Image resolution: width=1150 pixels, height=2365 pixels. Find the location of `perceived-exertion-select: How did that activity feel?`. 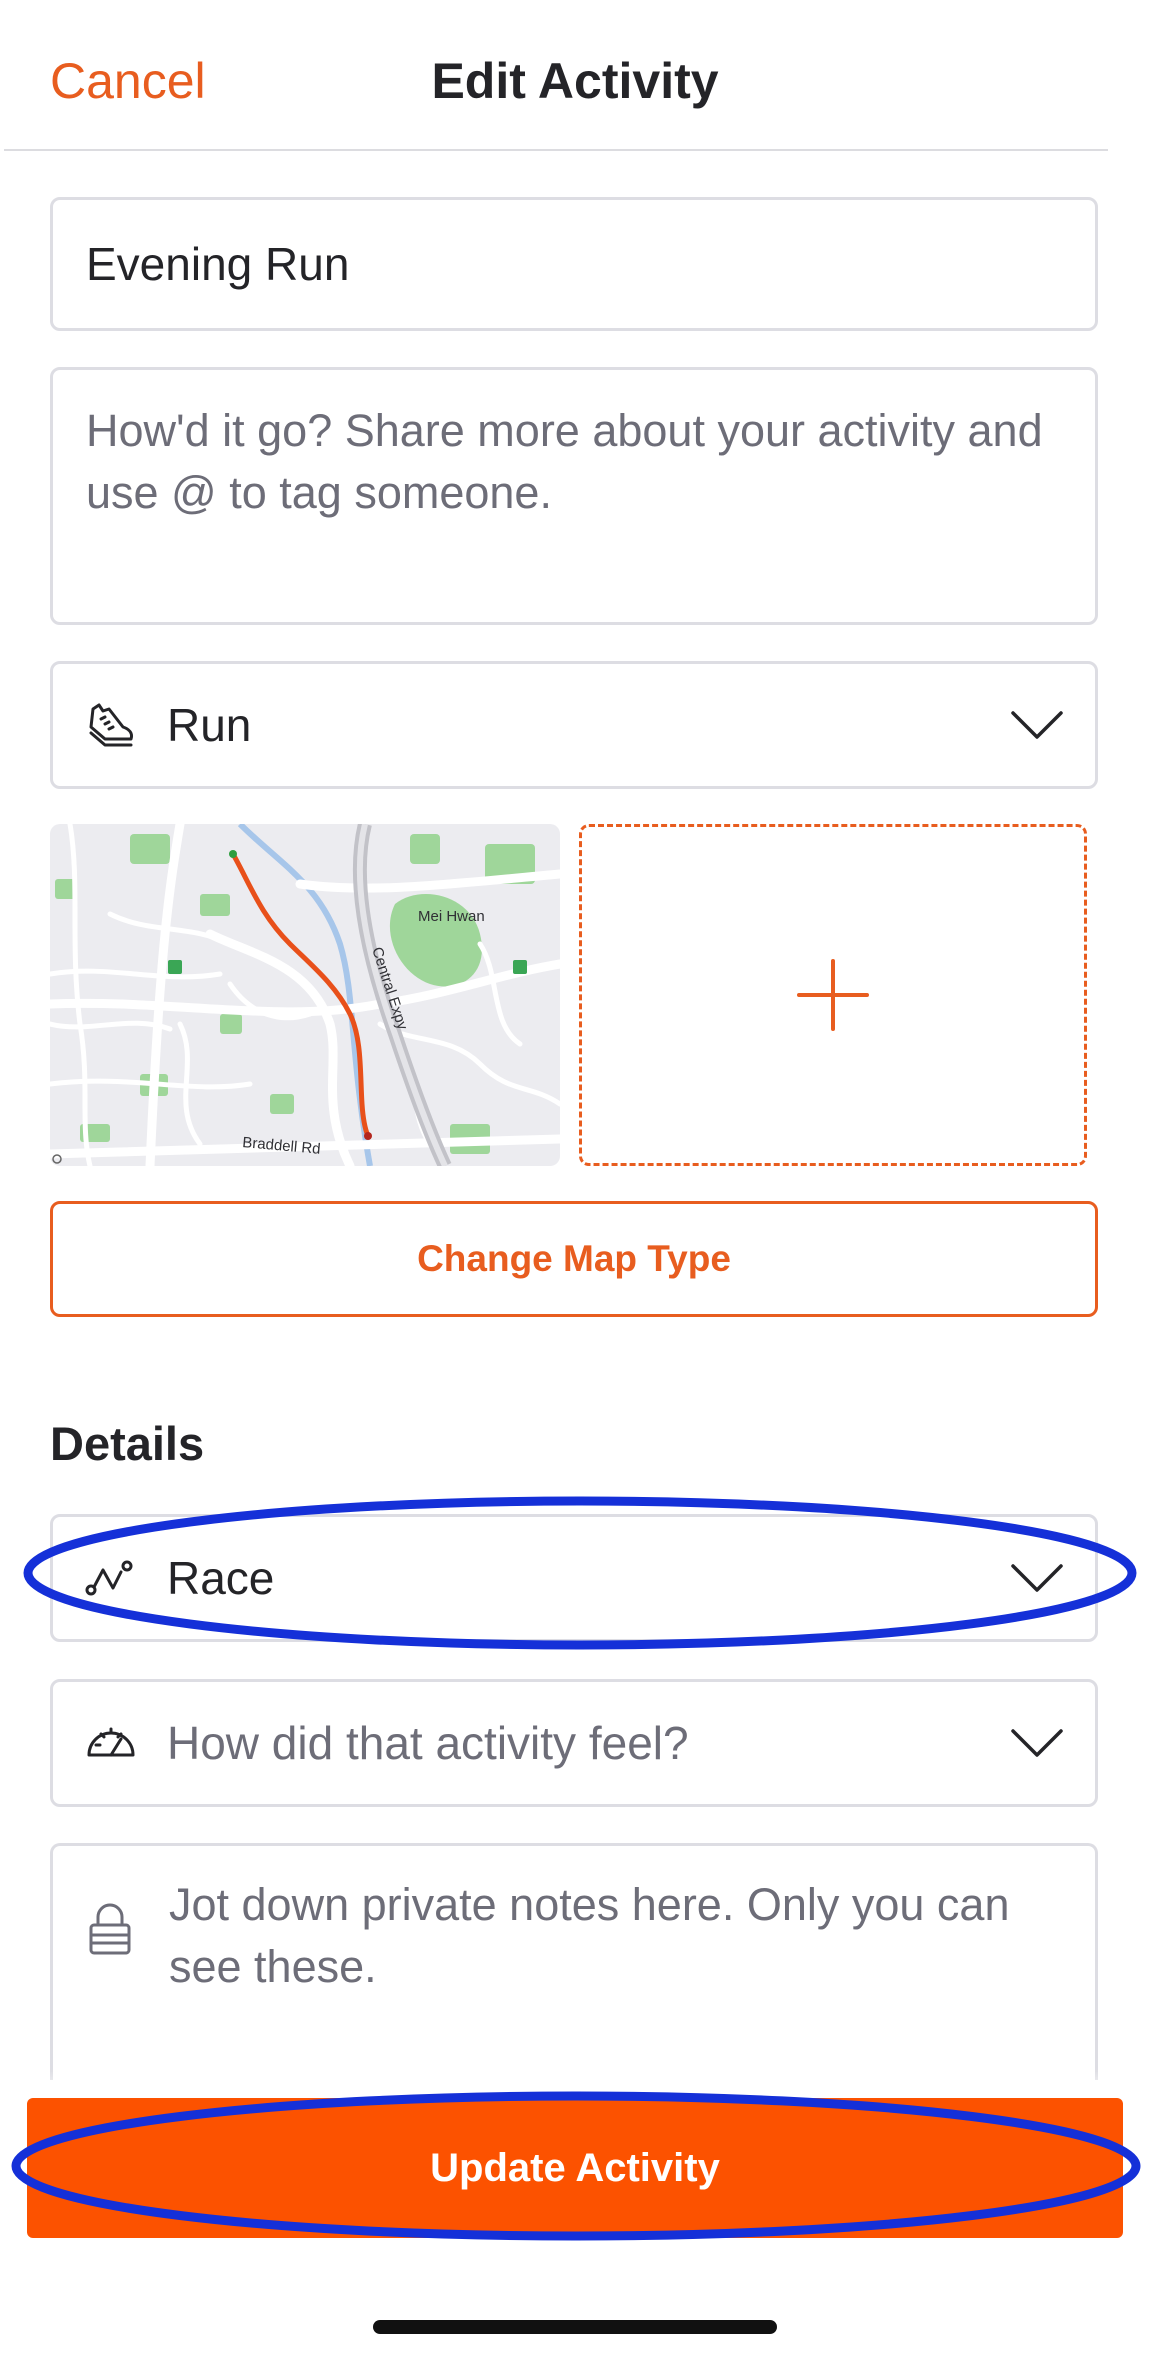

perceived-exertion-select: How did that activity feel? is located at coordinates (574, 1743).